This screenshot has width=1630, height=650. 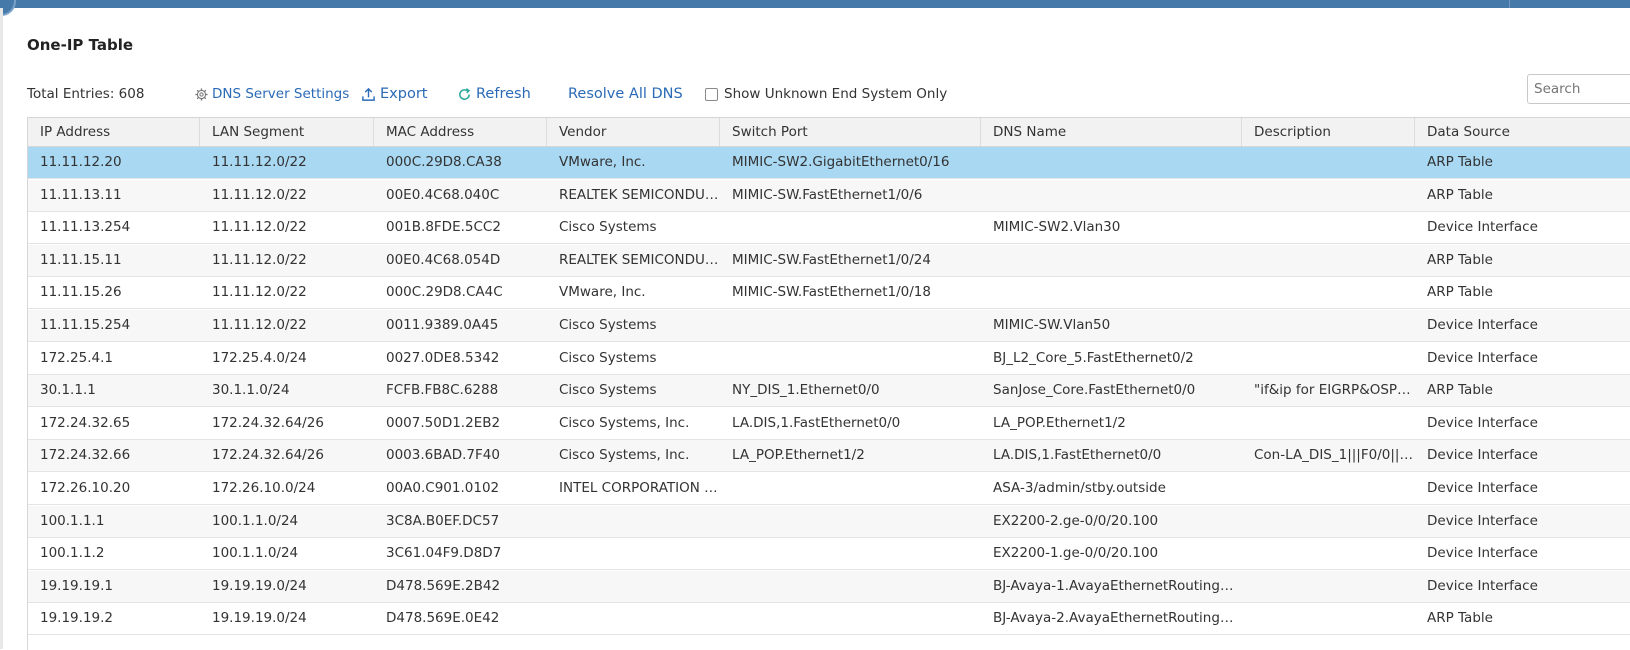 I want to click on column-header-description: Description, so click(x=1328, y=132).